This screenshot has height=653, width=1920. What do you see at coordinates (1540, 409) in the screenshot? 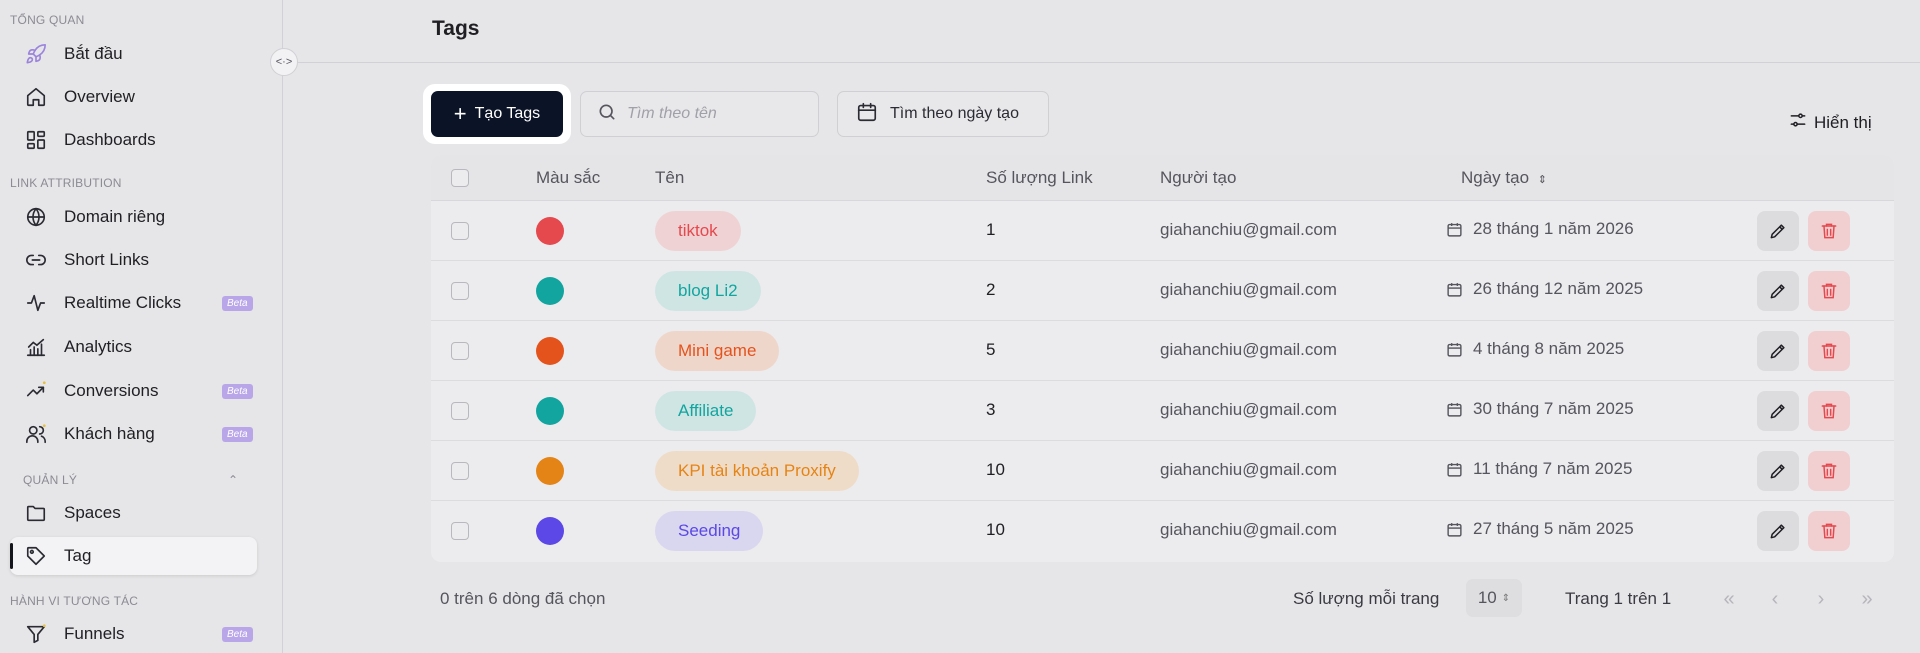
I see `created-date: 30 tháng 7 năm 2025` at bounding box center [1540, 409].